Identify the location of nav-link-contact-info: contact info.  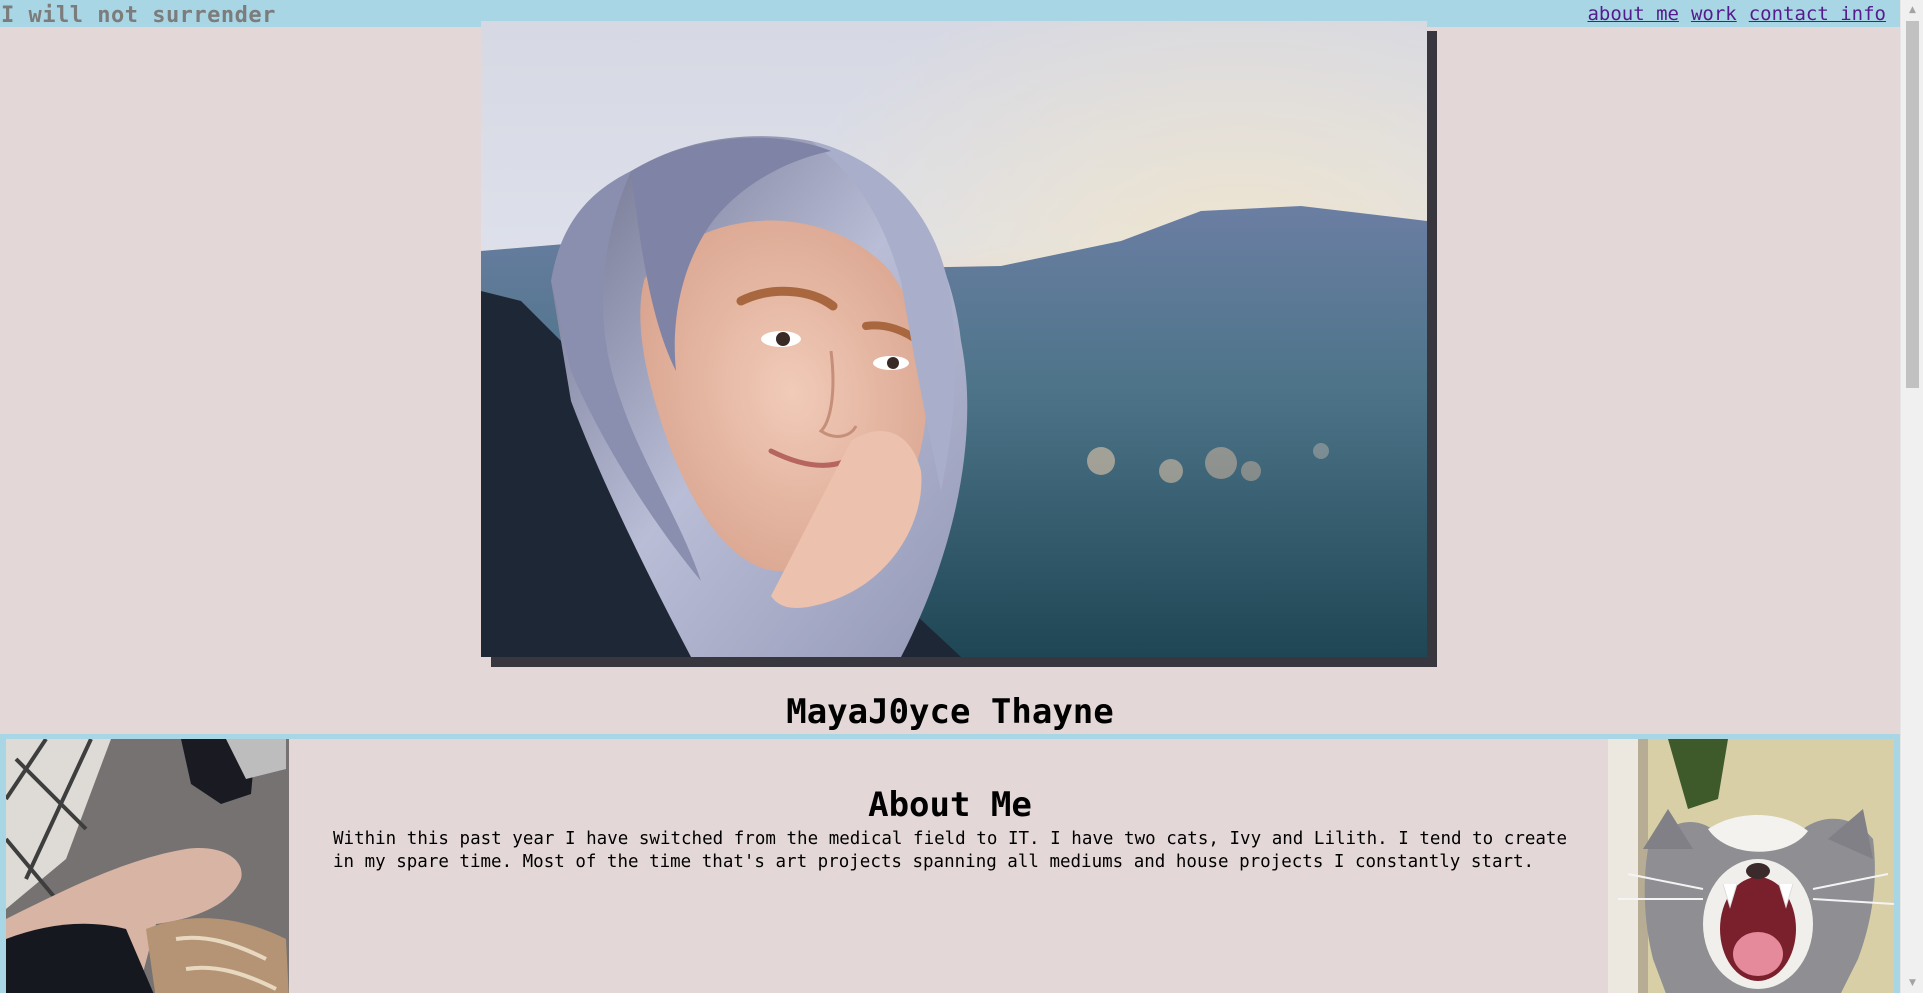
(1817, 14).